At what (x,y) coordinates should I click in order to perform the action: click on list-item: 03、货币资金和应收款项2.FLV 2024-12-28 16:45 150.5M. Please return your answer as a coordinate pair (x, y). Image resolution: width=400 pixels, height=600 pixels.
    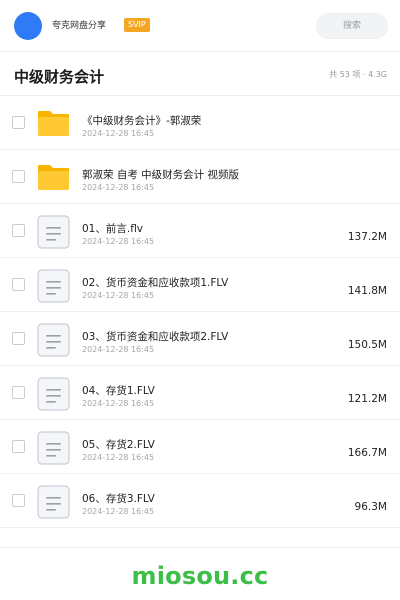
    Looking at the image, I should click on (200, 339).